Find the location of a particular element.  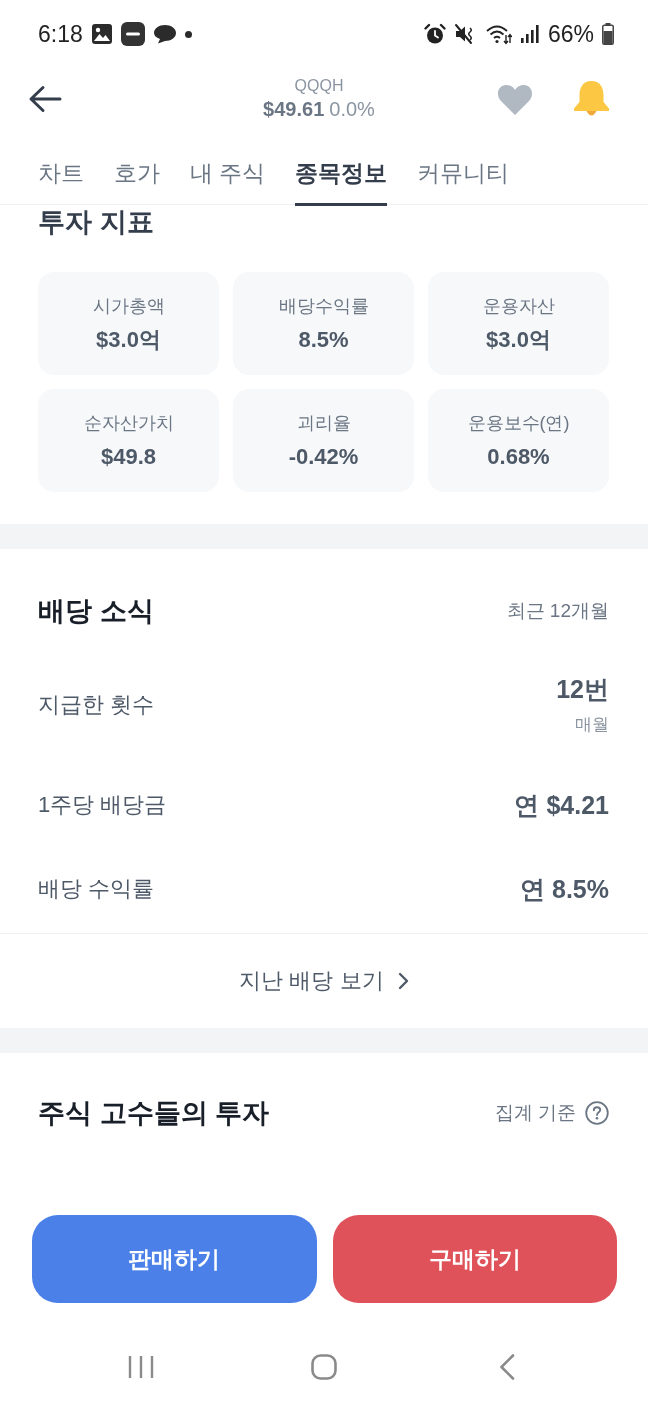

alarm-clock-icon is located at coordinates (434, 34).